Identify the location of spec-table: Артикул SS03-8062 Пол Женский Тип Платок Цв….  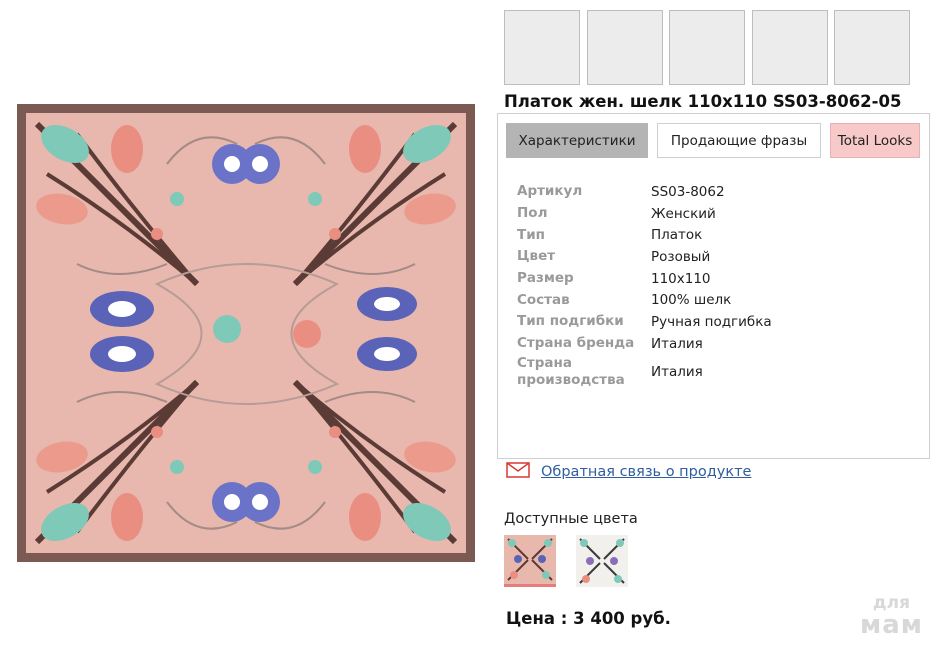
(717, 285).